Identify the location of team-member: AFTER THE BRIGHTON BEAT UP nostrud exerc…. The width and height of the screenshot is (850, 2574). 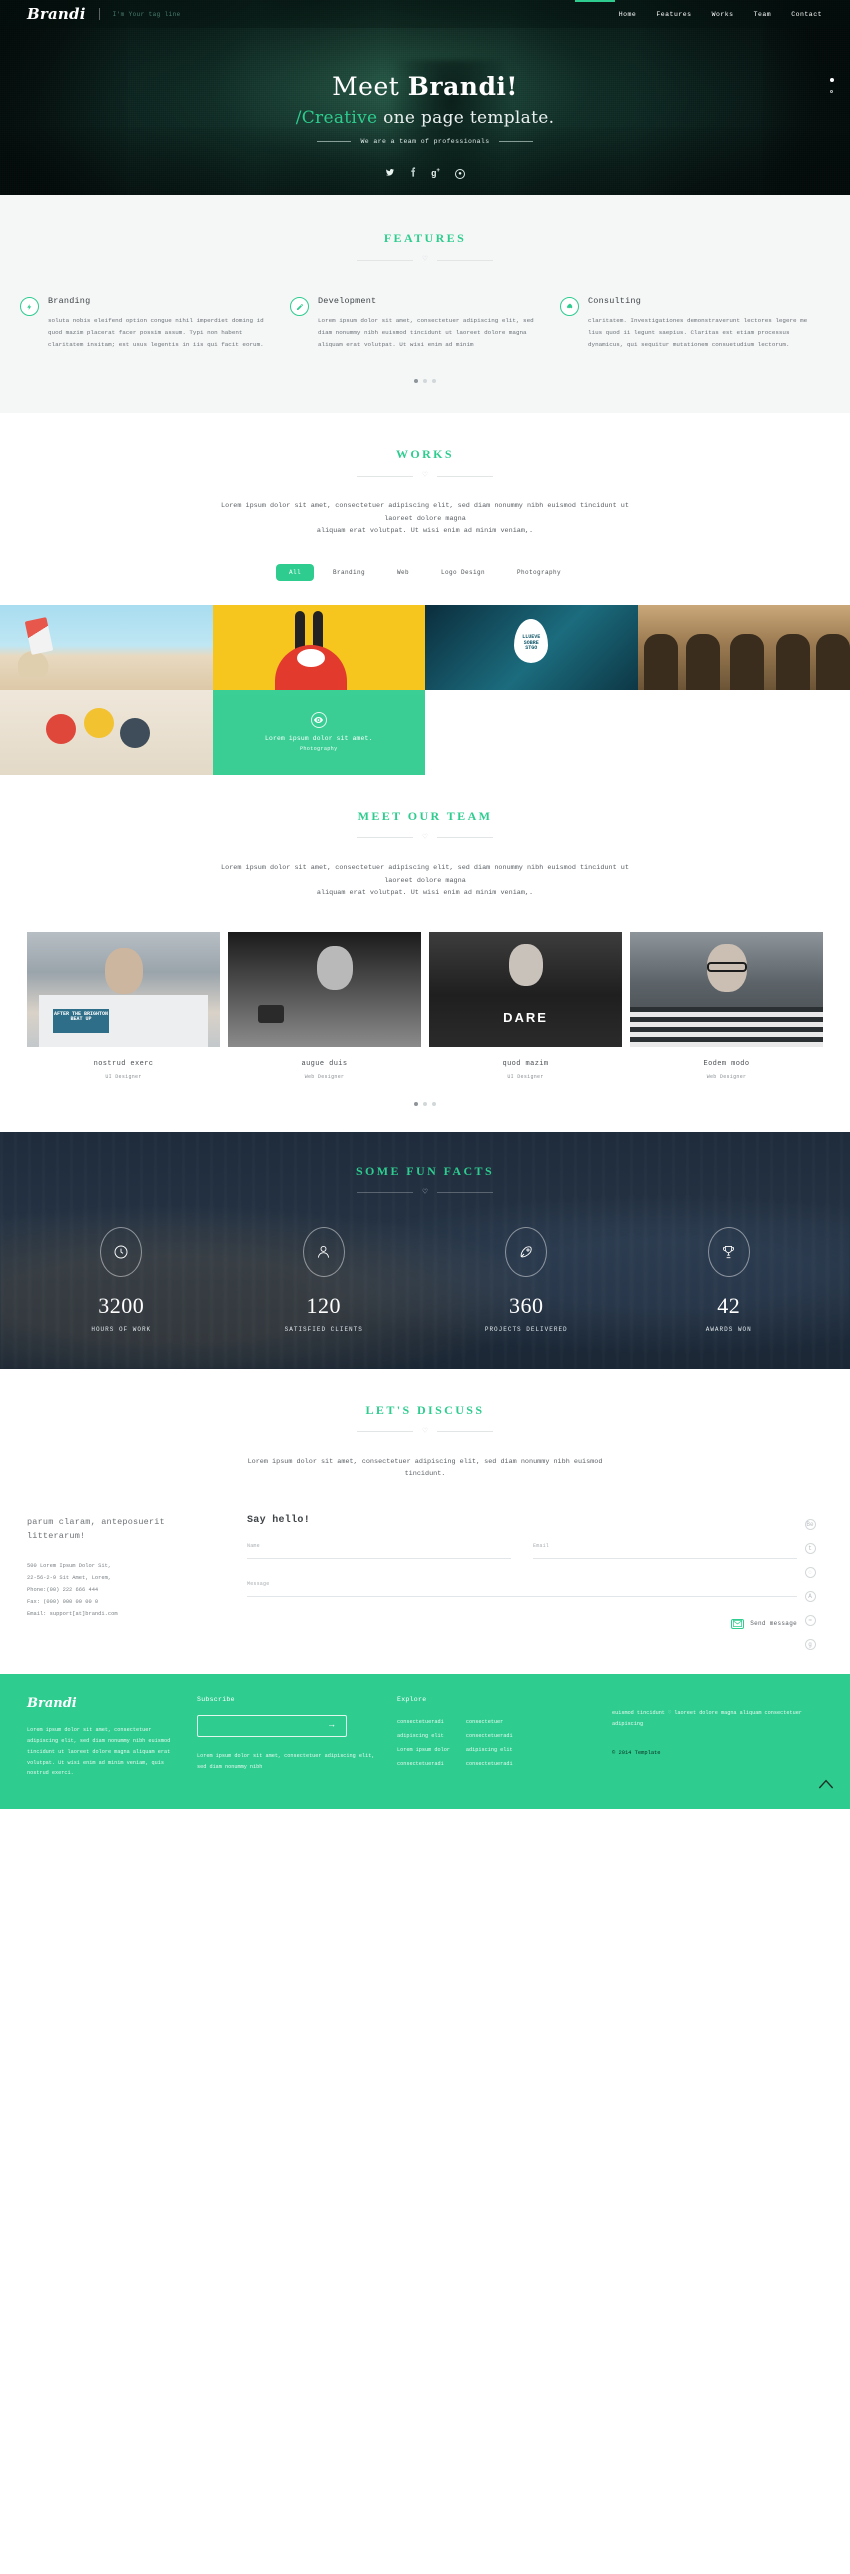
(123, 1005).